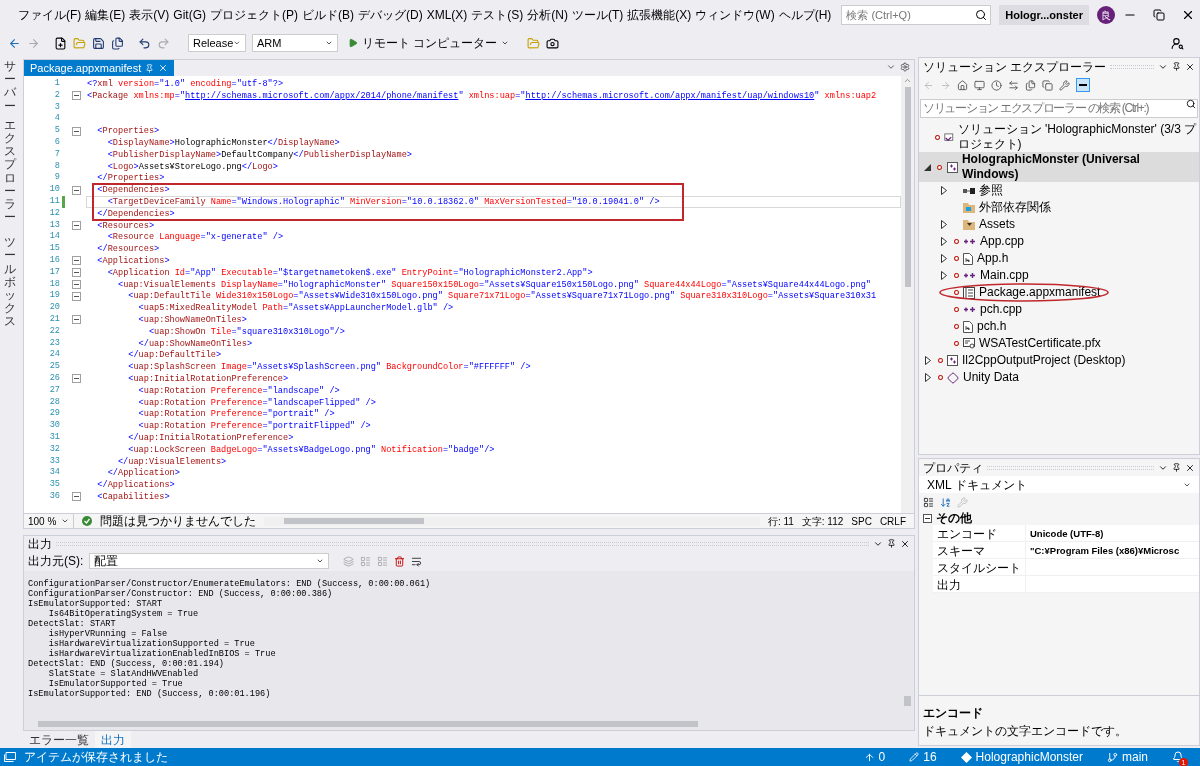 The image size is (1200, 766). What do you see at coordinates (1059, 108) in the screenshot?
I see `search-field: ソリューション エクスプローラー の検索 (Ctrl+:)` at bounding box center [1059, 108].